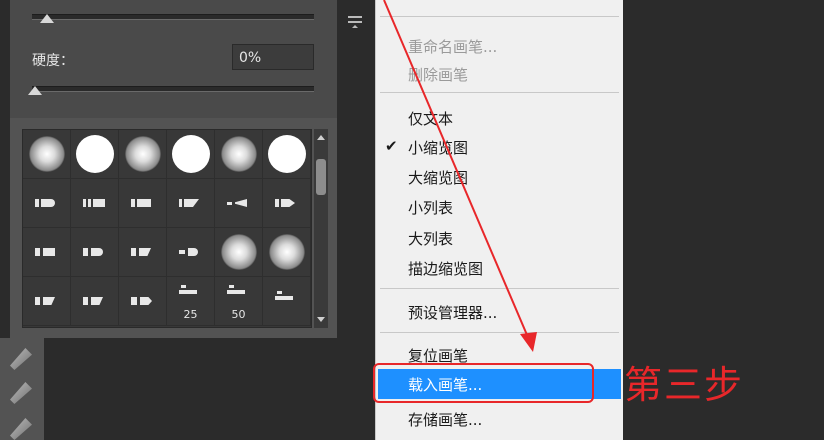 The width and height of the screenshot is (824, 440). What do you see at coordinates (438, 177) in the screenshot?
I see `menu-item-large-thumbnail: 大缩览图` at bounding box center [438, 177].